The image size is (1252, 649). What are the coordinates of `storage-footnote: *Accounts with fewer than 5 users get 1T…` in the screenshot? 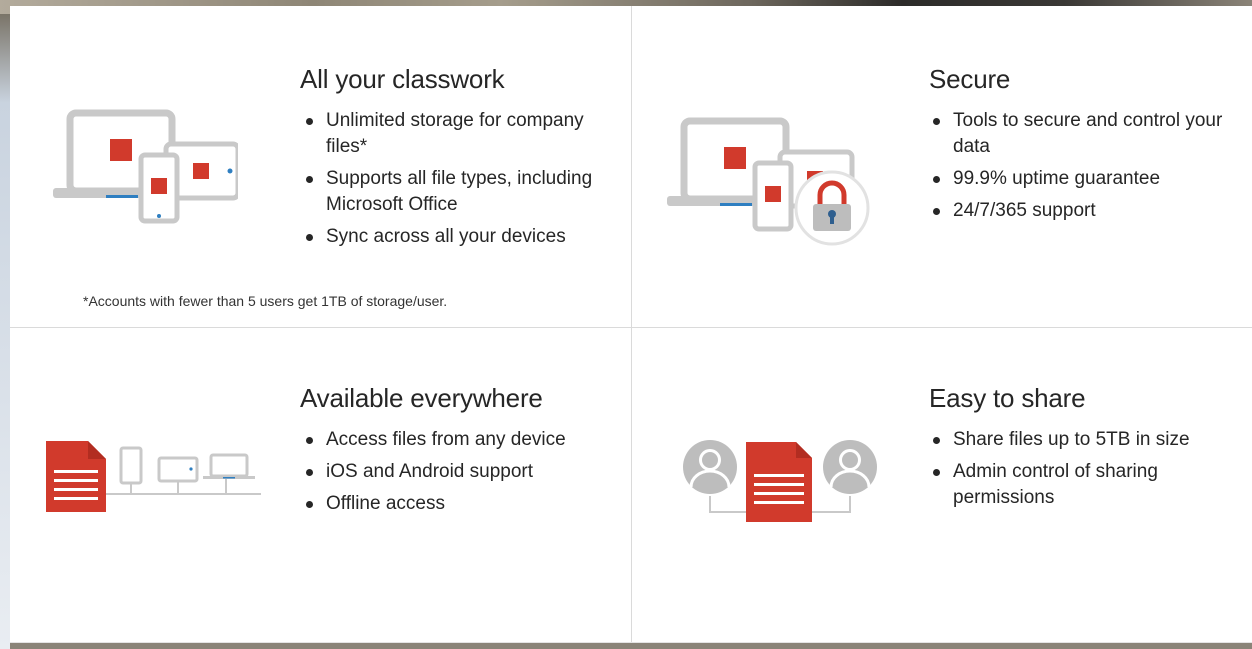 It's located at (265, 301).